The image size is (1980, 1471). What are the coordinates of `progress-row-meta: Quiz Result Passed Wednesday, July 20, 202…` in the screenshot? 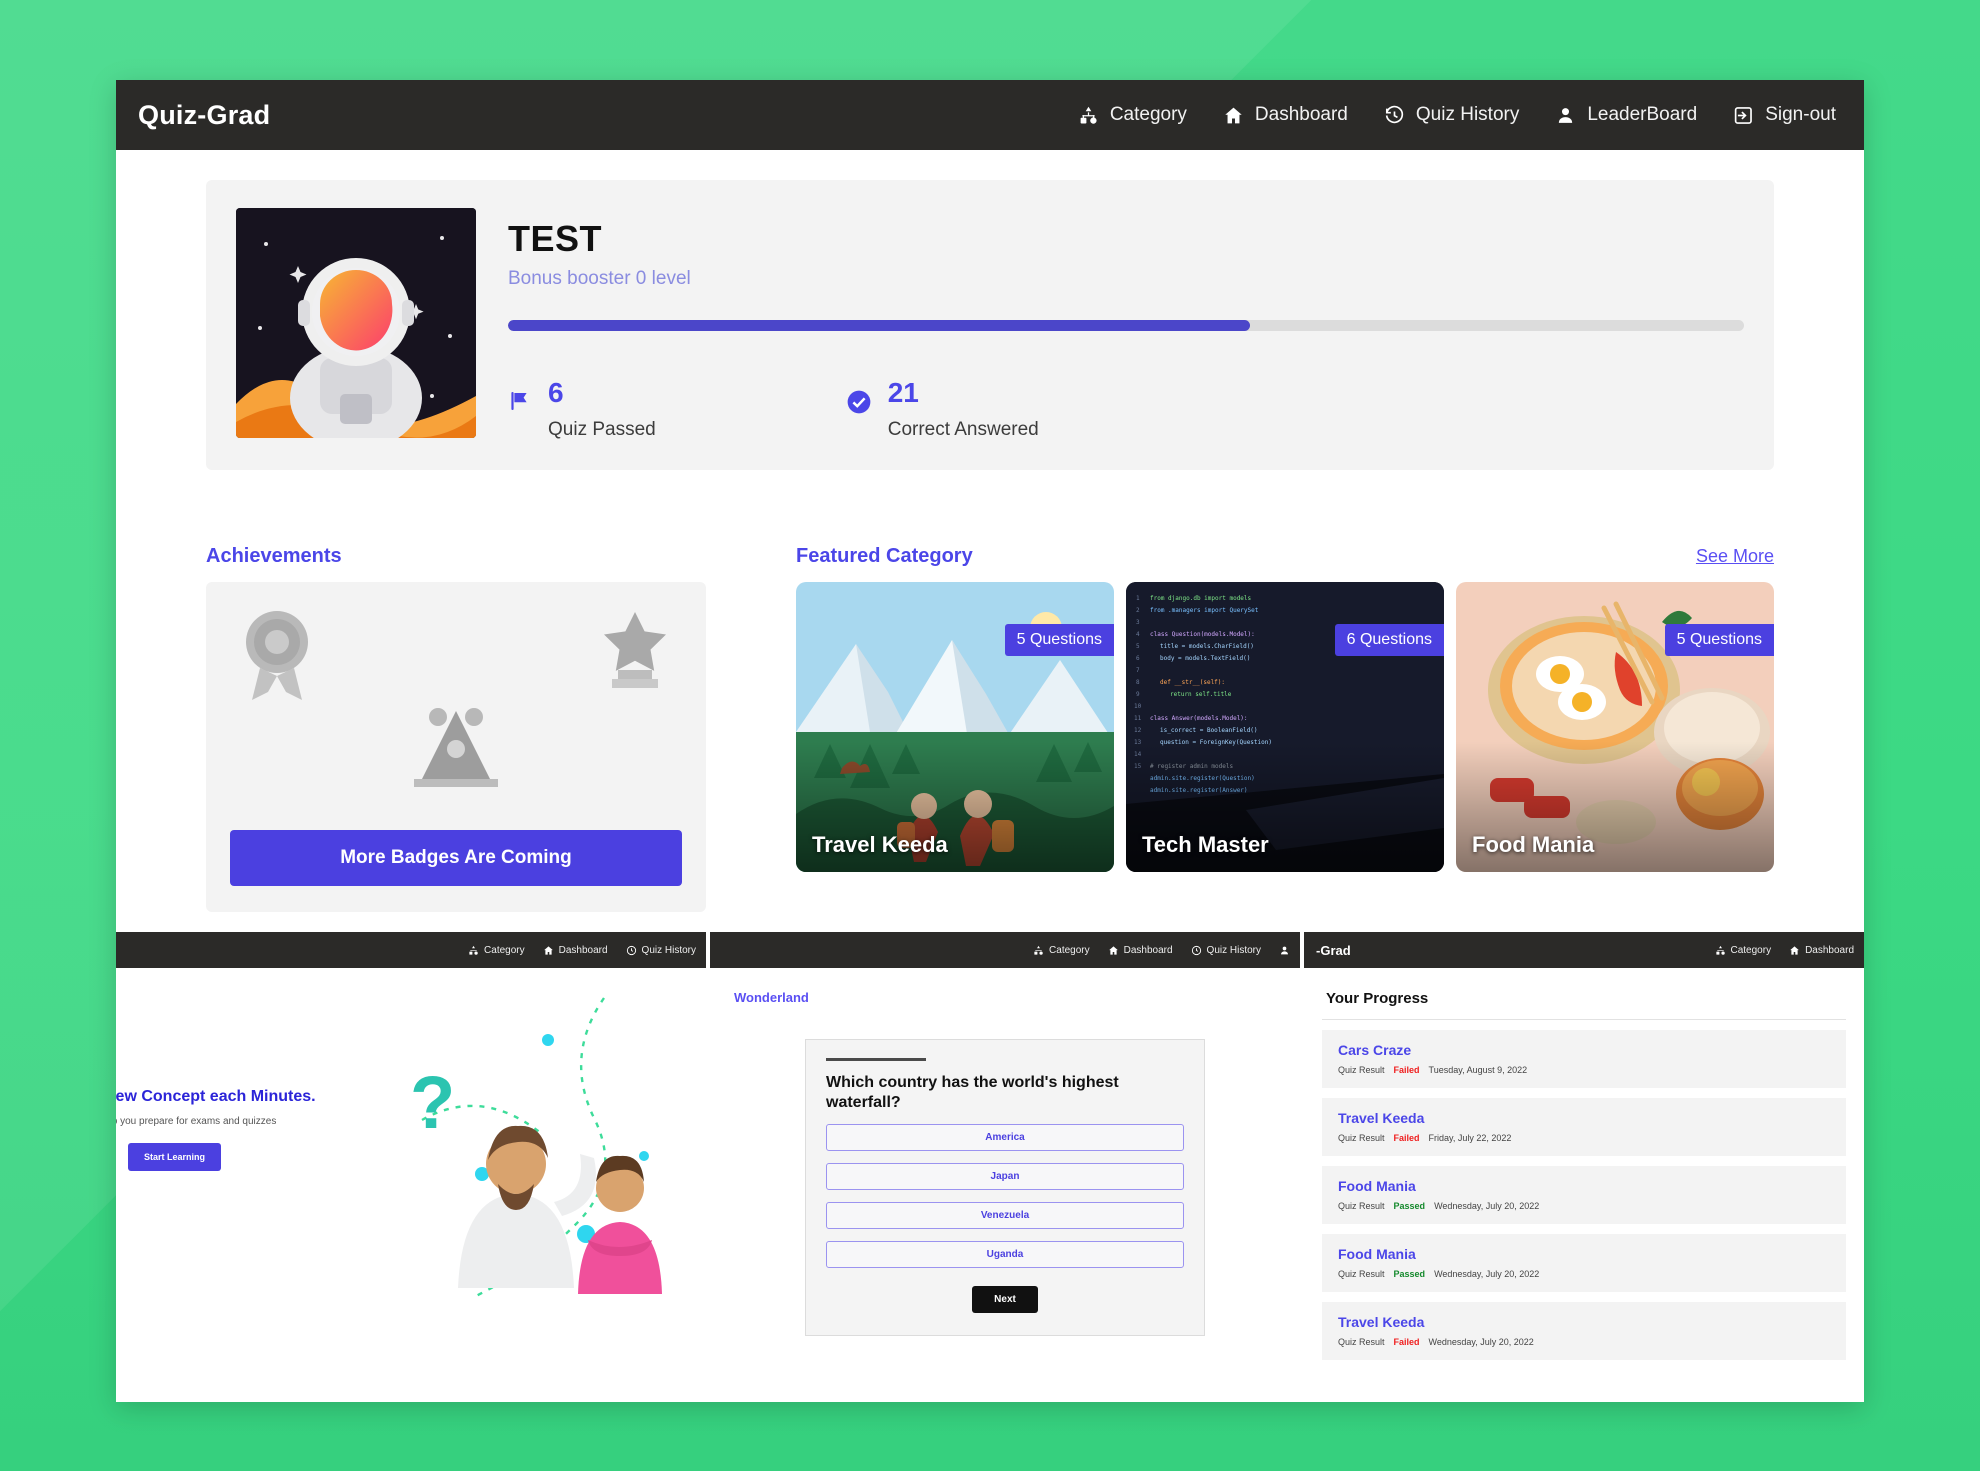 It's located at (1584, 1206).